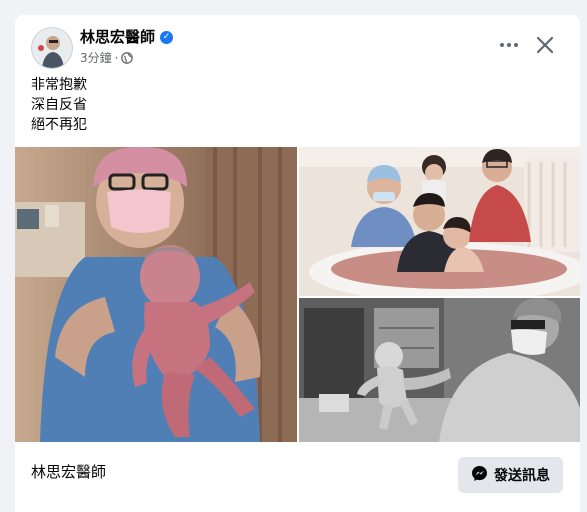 The width and height of the screenshot is (587, 512). Describe the element at coordinates (68, 472) in the screenshot. I see `page-name: 林思宏醫師` at that location.